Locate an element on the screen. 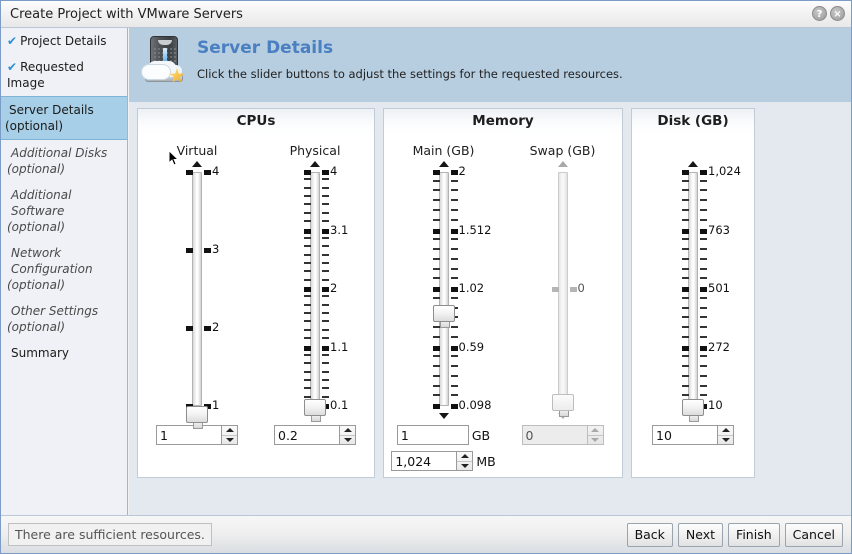  cpus-virtual-tick-scale-right: 4 3 2 1 is located at coordinates (217, 288).